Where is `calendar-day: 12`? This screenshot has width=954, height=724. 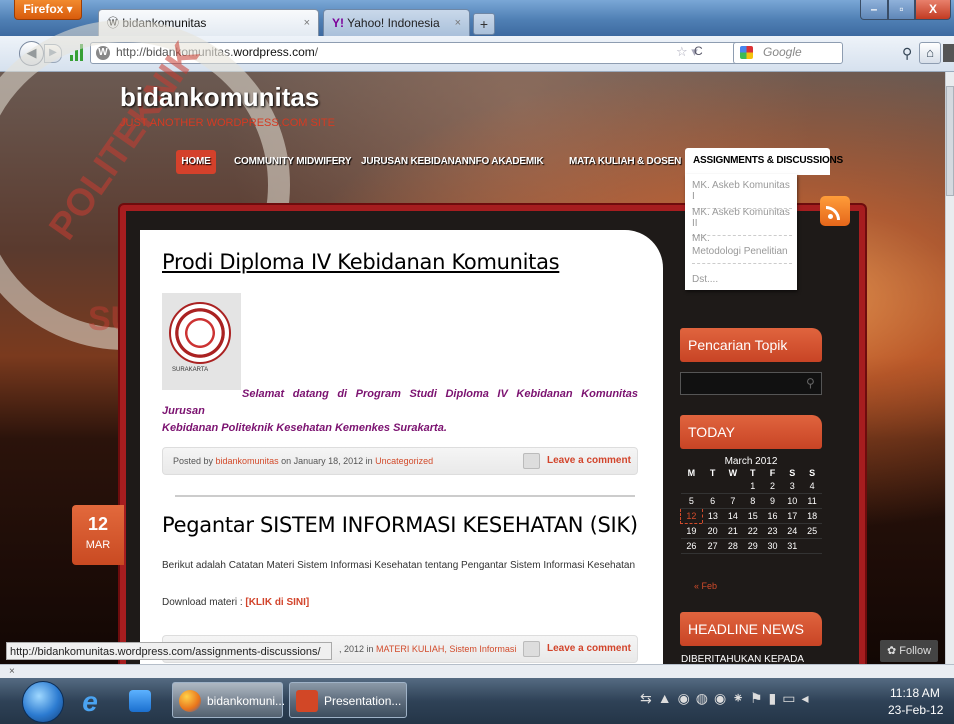
calendar-day: 12 is located at coordinates (691, 516).